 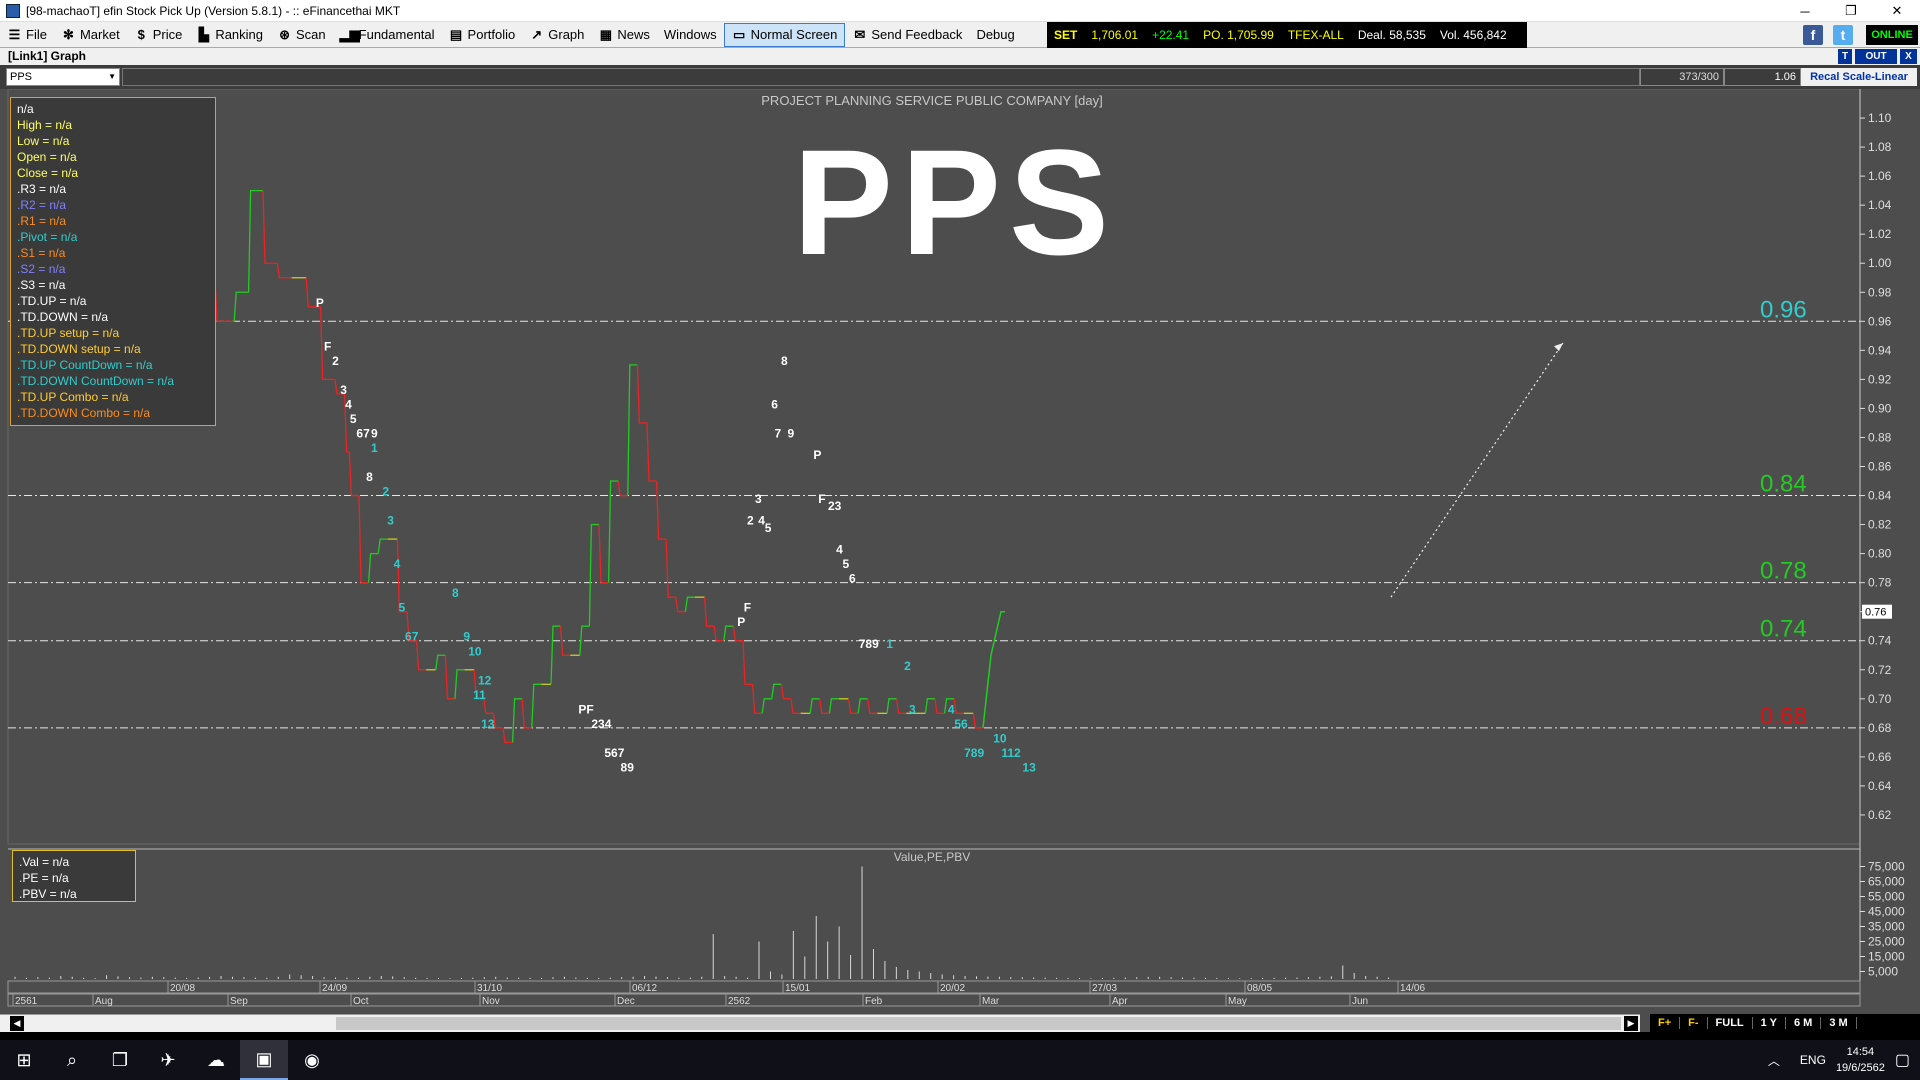 I want to click on menu-ranking: ▙ Ranking, so click(x=229, y=35).